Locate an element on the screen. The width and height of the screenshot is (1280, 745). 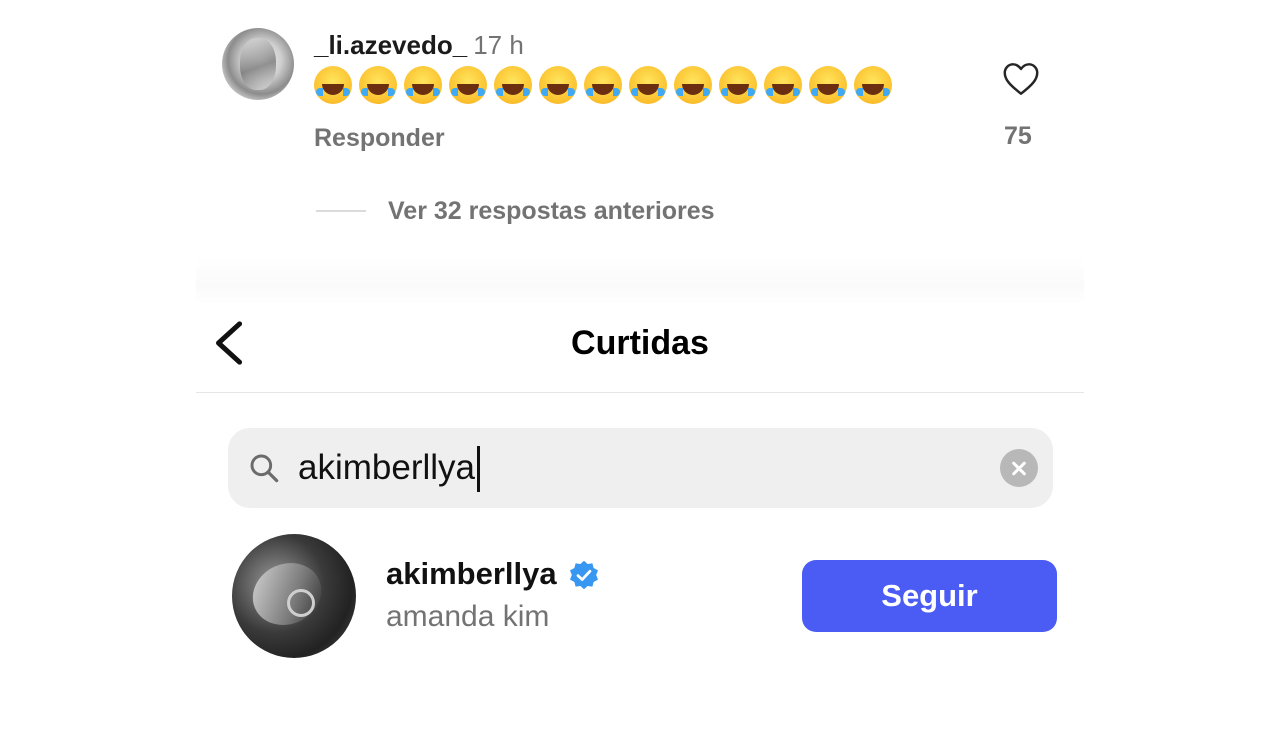
comment-time: 17 h is located at coordinates (498, 45).